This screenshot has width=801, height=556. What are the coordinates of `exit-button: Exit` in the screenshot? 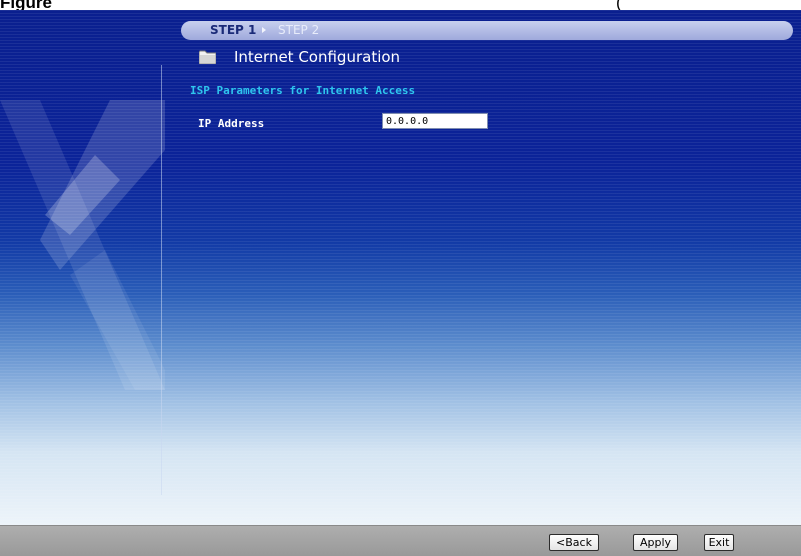 It's located at (719, 542).